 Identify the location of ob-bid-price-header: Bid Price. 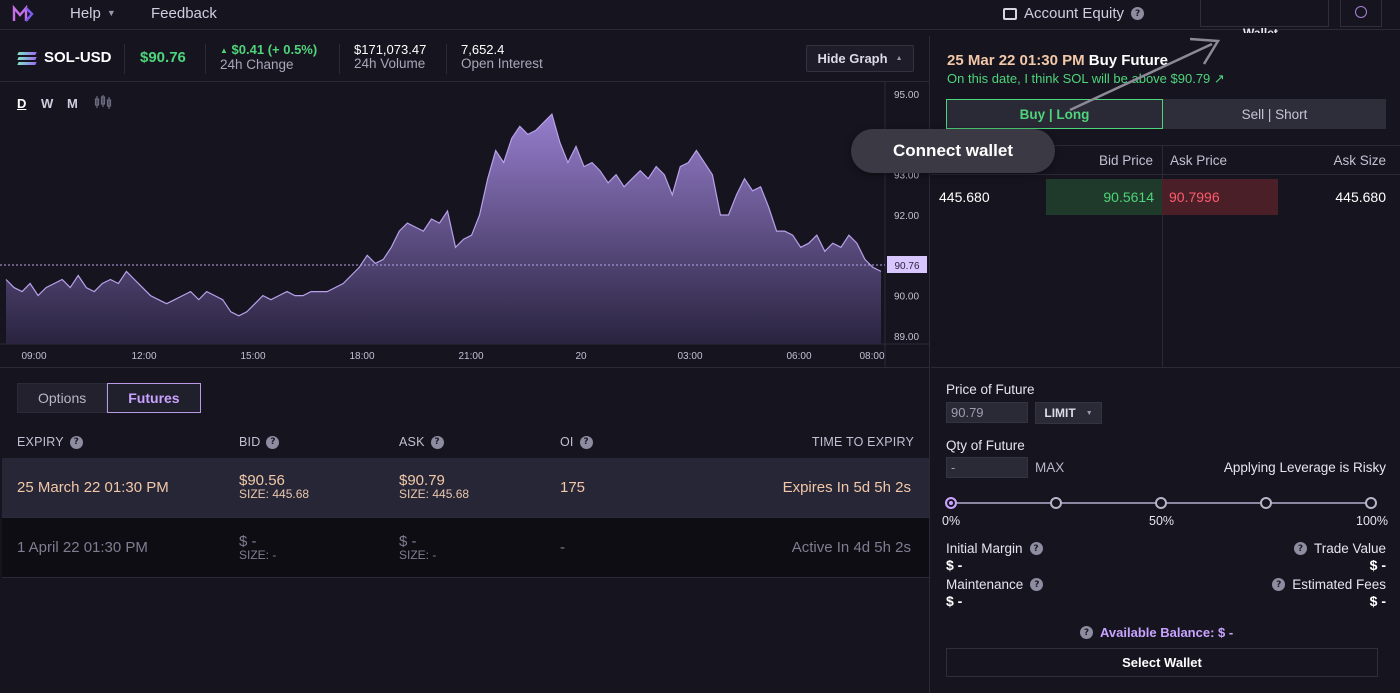
(1126, 160).